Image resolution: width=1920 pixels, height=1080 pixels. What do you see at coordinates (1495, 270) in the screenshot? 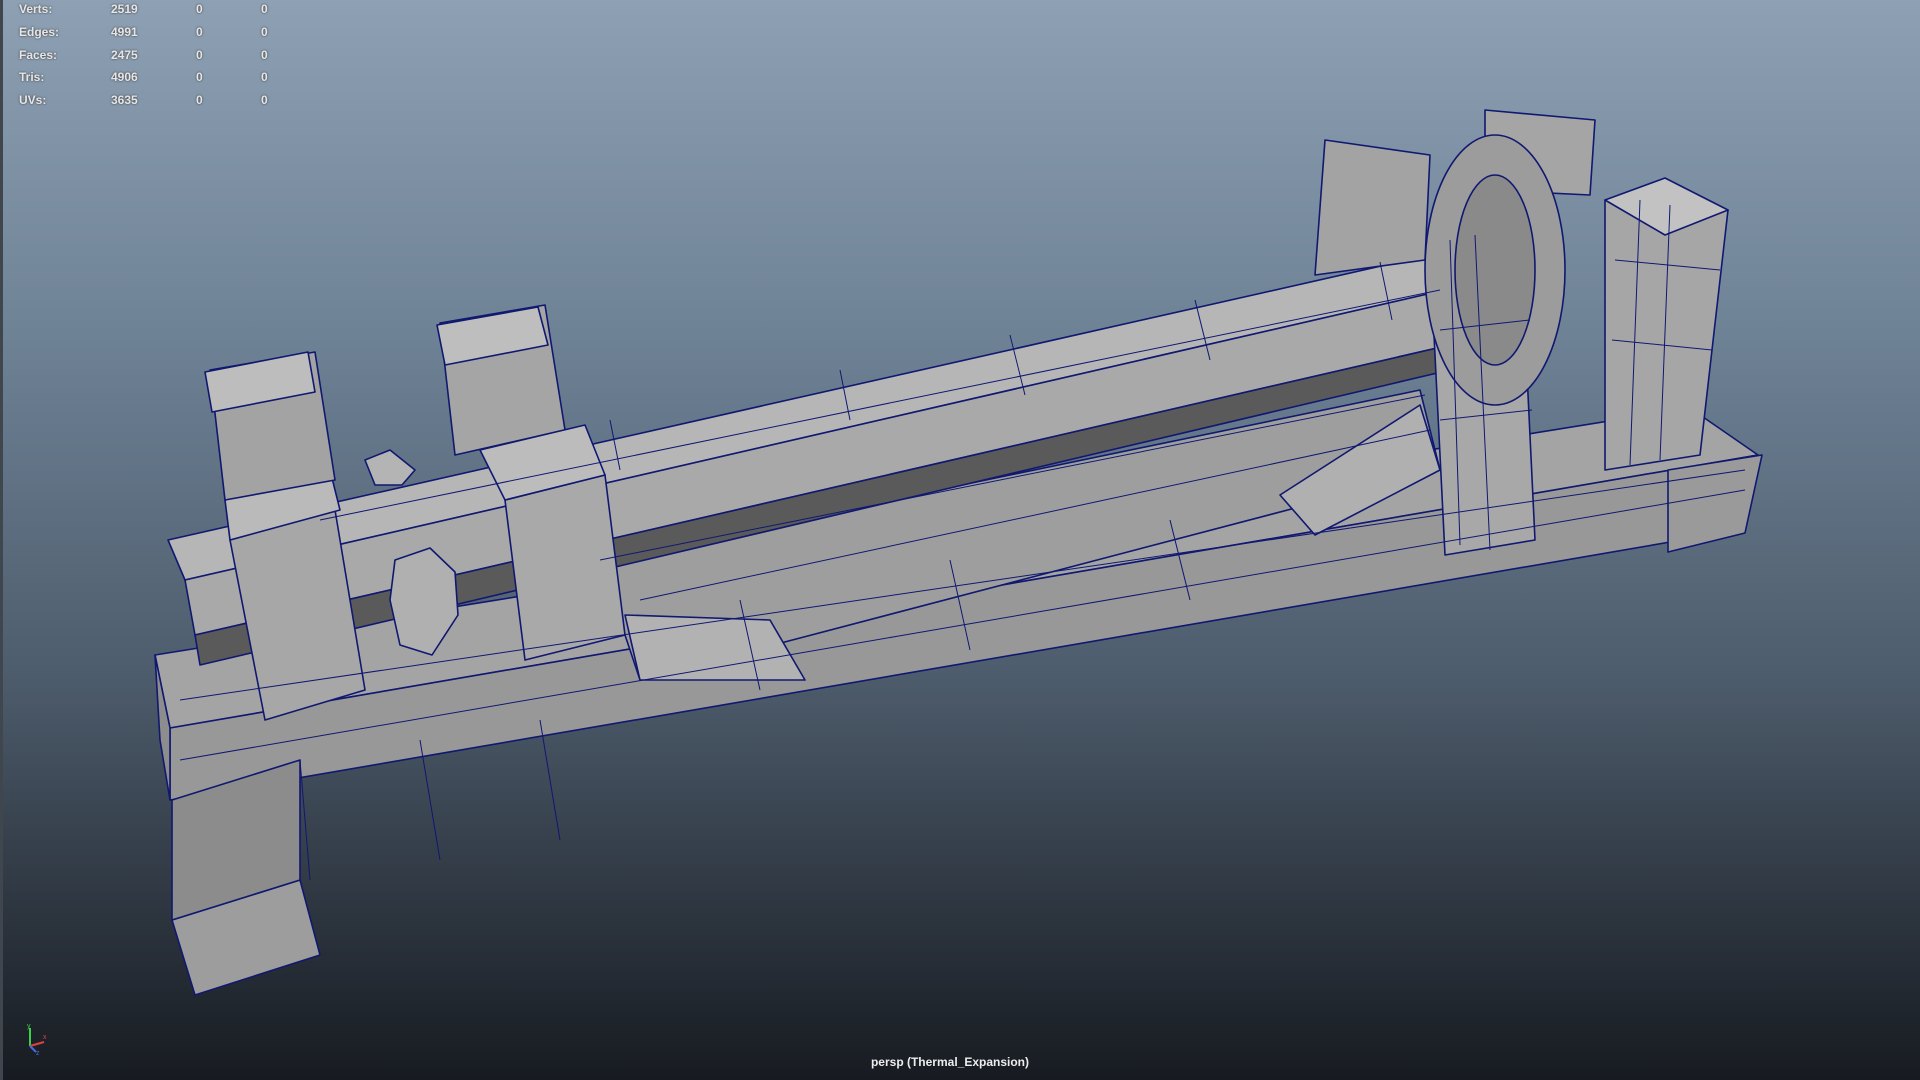
I see `thermal-ring-inner` at bounding box center [1495, 270].